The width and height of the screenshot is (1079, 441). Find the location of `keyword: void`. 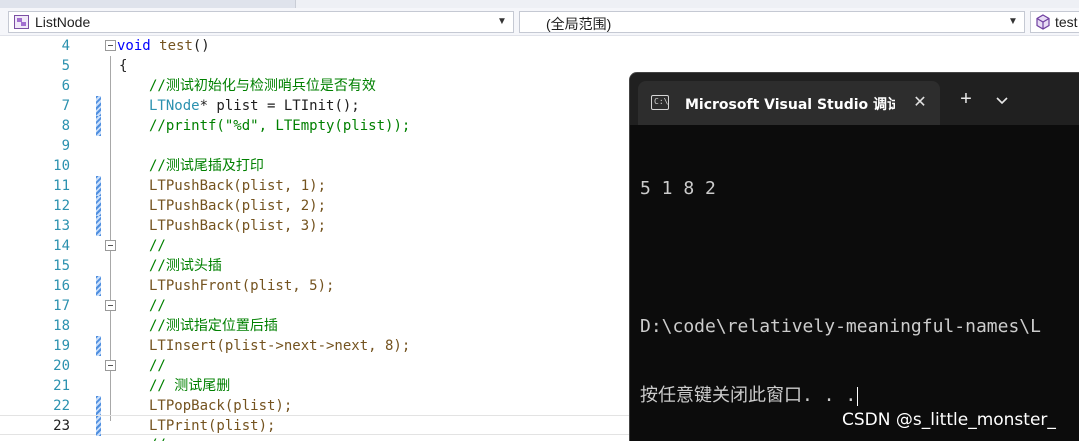

keyword: void is located at coordinates (134, 46).